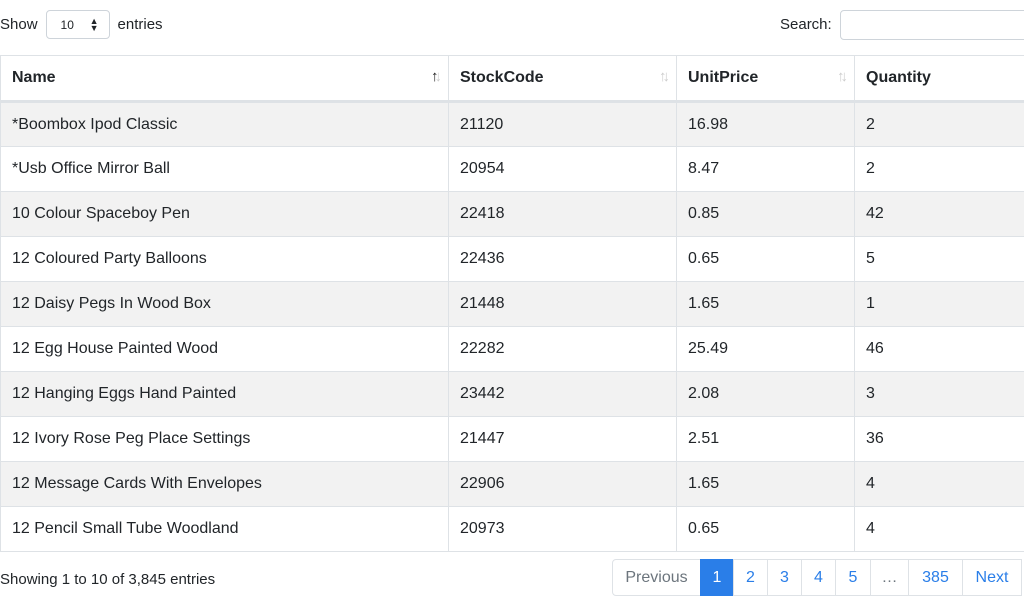 Image resolution: width=1024 pixels, height=602 pixels. I want to click on table-row: 12 Pencil Small Tube Woodland 20973 0.65 4, so click(512, 529).